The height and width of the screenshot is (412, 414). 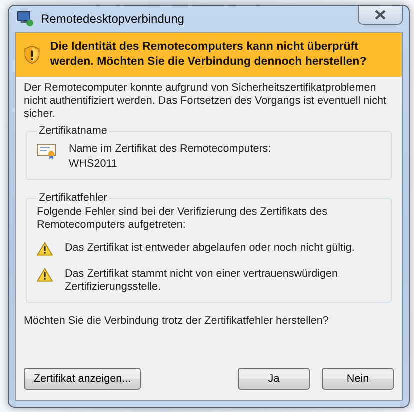 What do you see at coordinates (209, 55) in the screenshot?
I see `banner-heading: Die Identität des Remotecomputers kann nicht überprüft werden. Möchten Sie die Verbindung dennoch herstellen?` at bounding box center [209, 55].